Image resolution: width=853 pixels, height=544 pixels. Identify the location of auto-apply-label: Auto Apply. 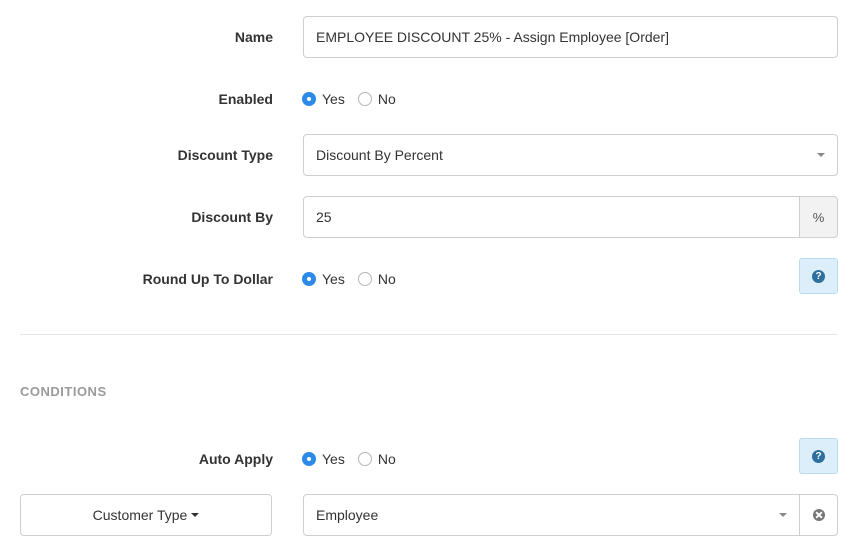
(235, 459).